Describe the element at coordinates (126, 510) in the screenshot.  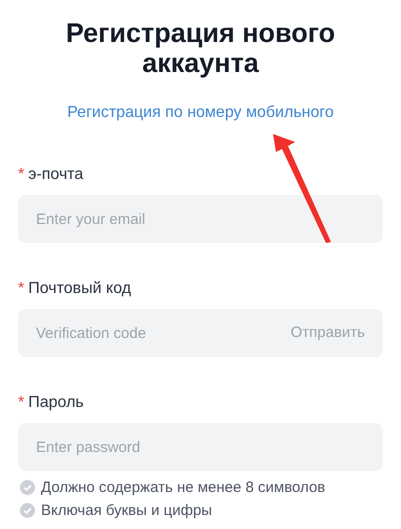
I see `requirement-text: Включая буквы и цифры` at that location.